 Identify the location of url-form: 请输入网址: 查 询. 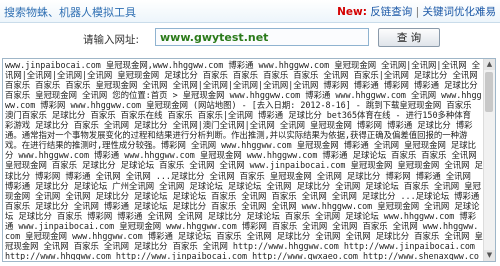
(250, 39).